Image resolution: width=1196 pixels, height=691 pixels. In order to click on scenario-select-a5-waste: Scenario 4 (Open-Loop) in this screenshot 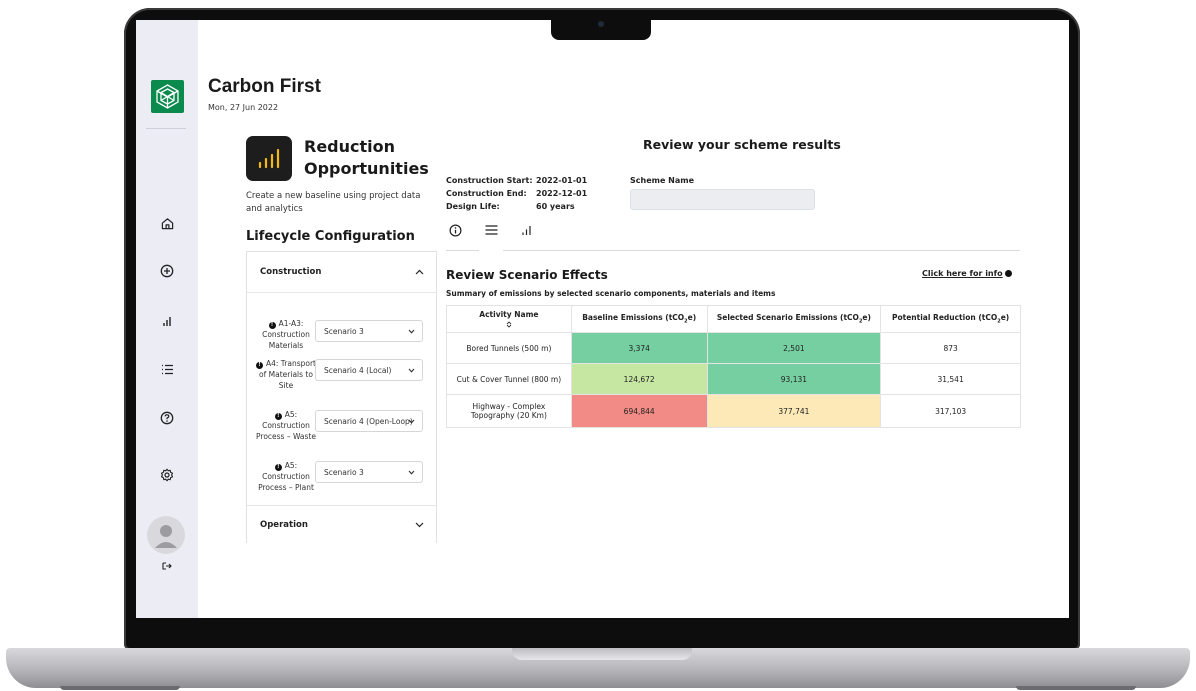, I will do `click(369, 421)`.